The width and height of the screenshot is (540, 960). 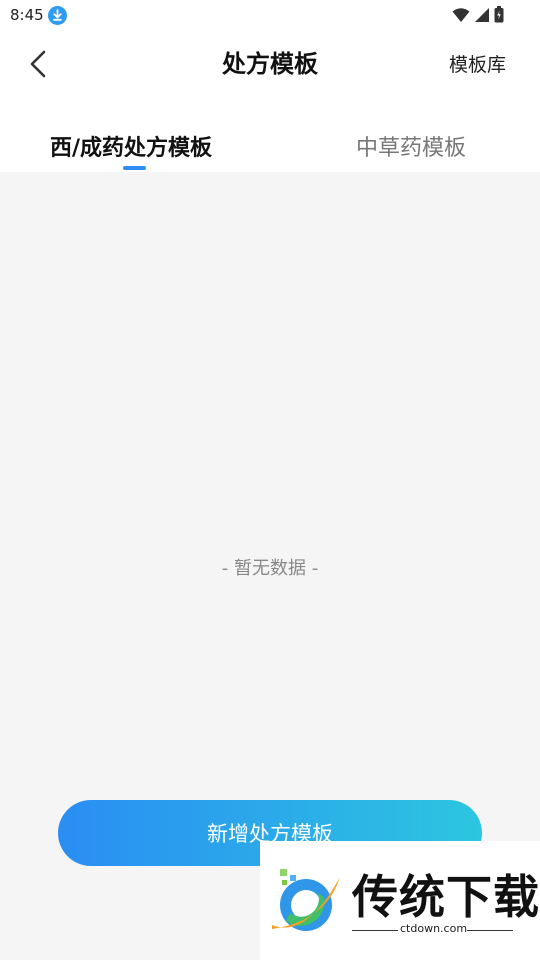 I want to click on top-app-bar: 处方模板 模板库, so click(x=270, y=64).